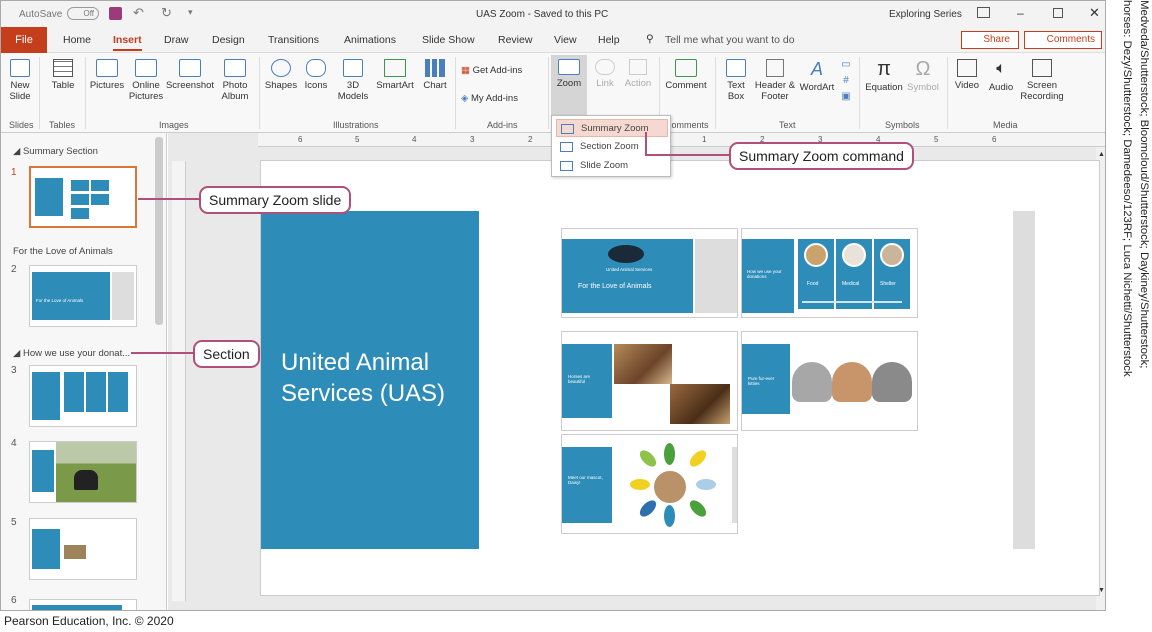  I want to click on header-footer-label: Header & Footer, so click(775, 91).